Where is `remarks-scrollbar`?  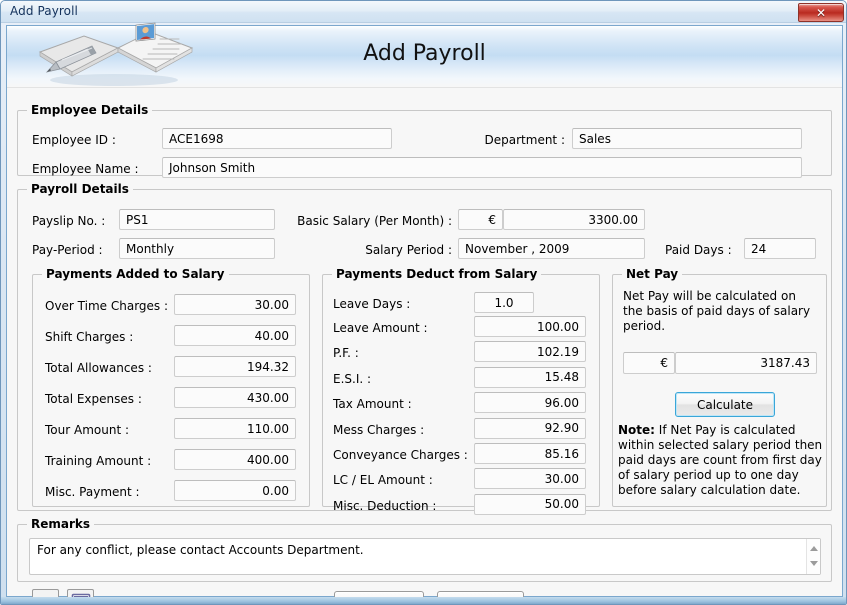
remarks-scrollbar is located at coordinates (813, 556).